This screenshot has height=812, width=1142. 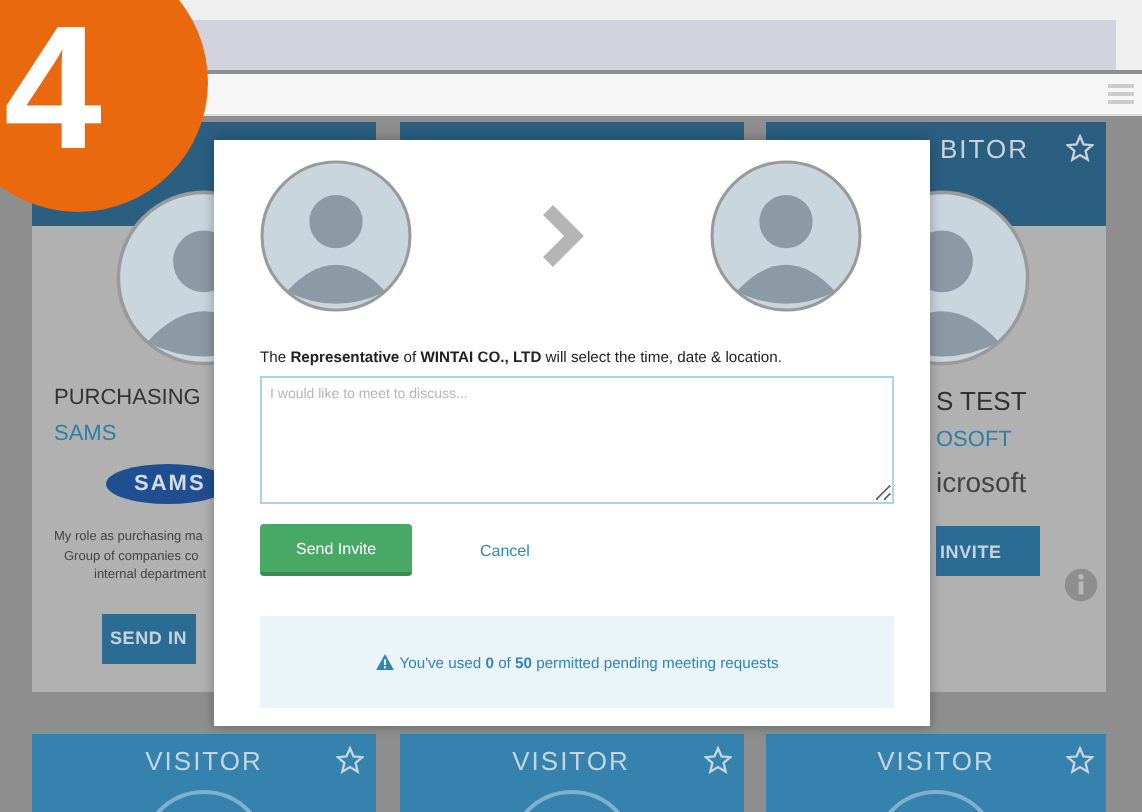 I want to click on card-title: BITOR, so click(x=984, y=150).